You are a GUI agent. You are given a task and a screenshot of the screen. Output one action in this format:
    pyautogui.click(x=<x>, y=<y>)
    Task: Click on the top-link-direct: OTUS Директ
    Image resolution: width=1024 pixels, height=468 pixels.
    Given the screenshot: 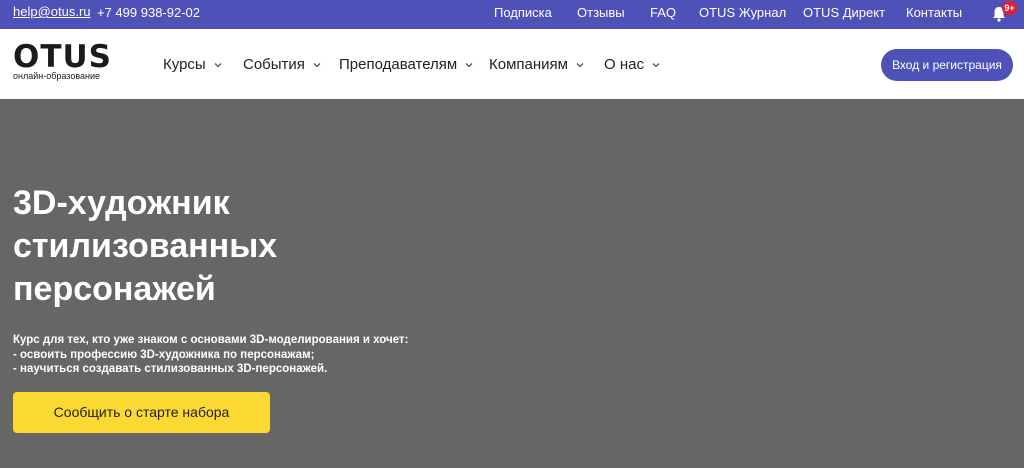 What is the action you would take?
    pyautogui.click(x=844, y=12)
    